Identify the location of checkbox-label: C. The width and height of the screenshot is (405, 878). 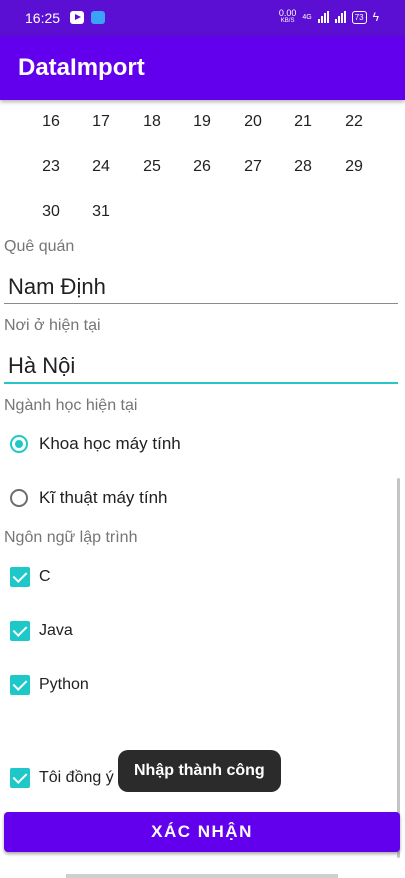
(45, 576).